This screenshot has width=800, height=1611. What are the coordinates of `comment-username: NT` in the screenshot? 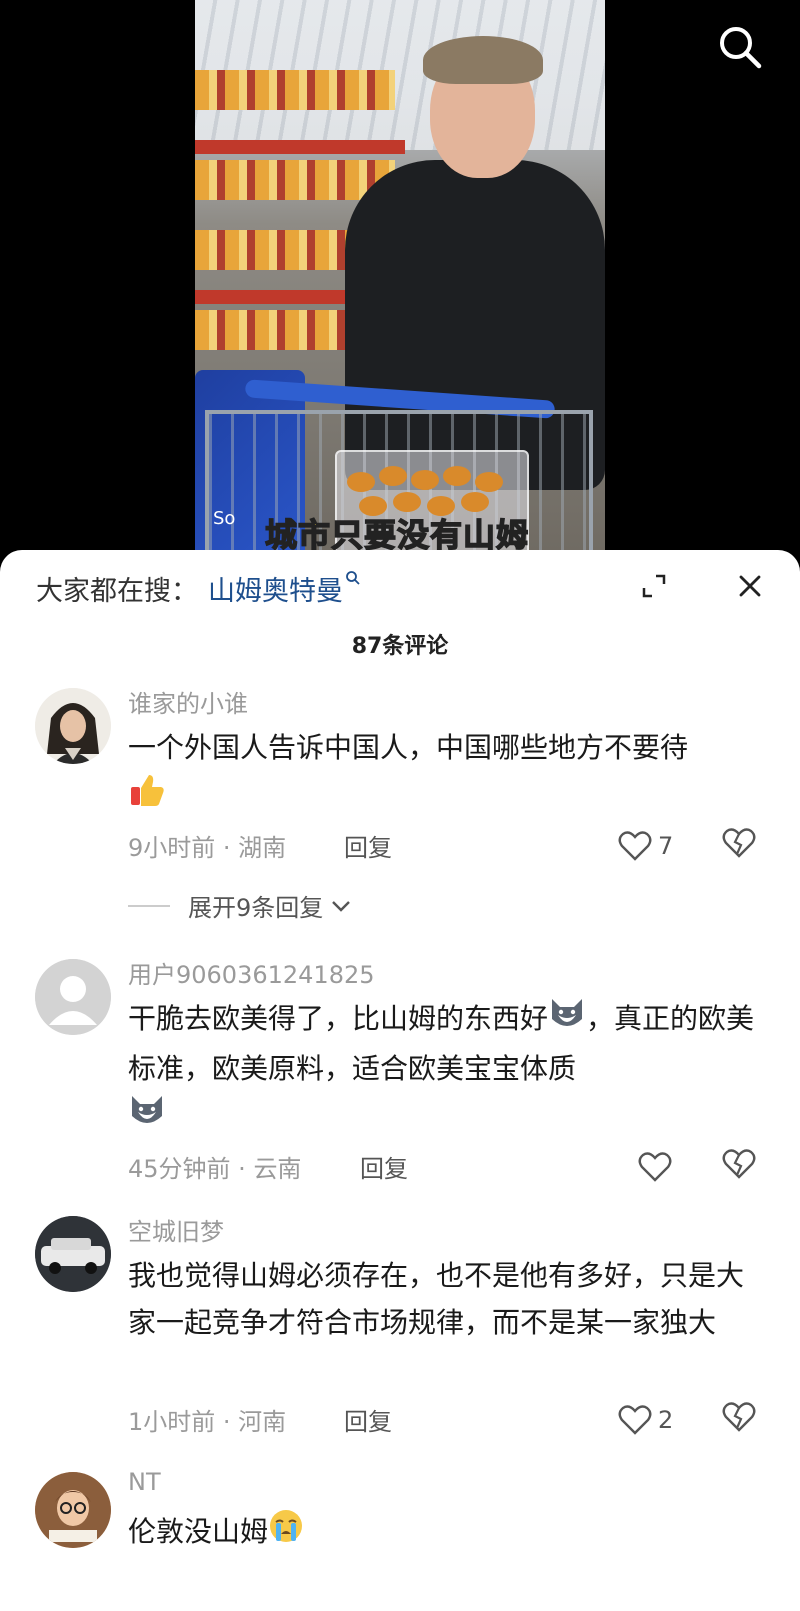 It's located at (144, 1482).